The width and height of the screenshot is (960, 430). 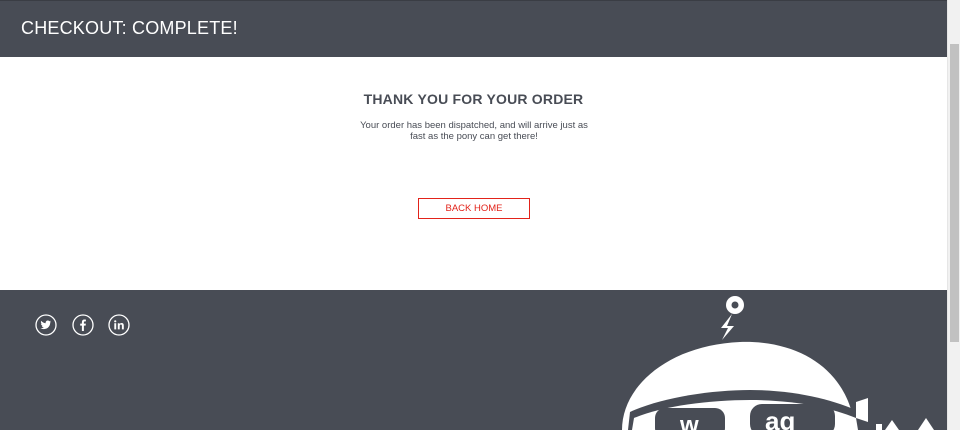 I want to click on robot-mascot-logo: w ag, so click(x=778, y=363).